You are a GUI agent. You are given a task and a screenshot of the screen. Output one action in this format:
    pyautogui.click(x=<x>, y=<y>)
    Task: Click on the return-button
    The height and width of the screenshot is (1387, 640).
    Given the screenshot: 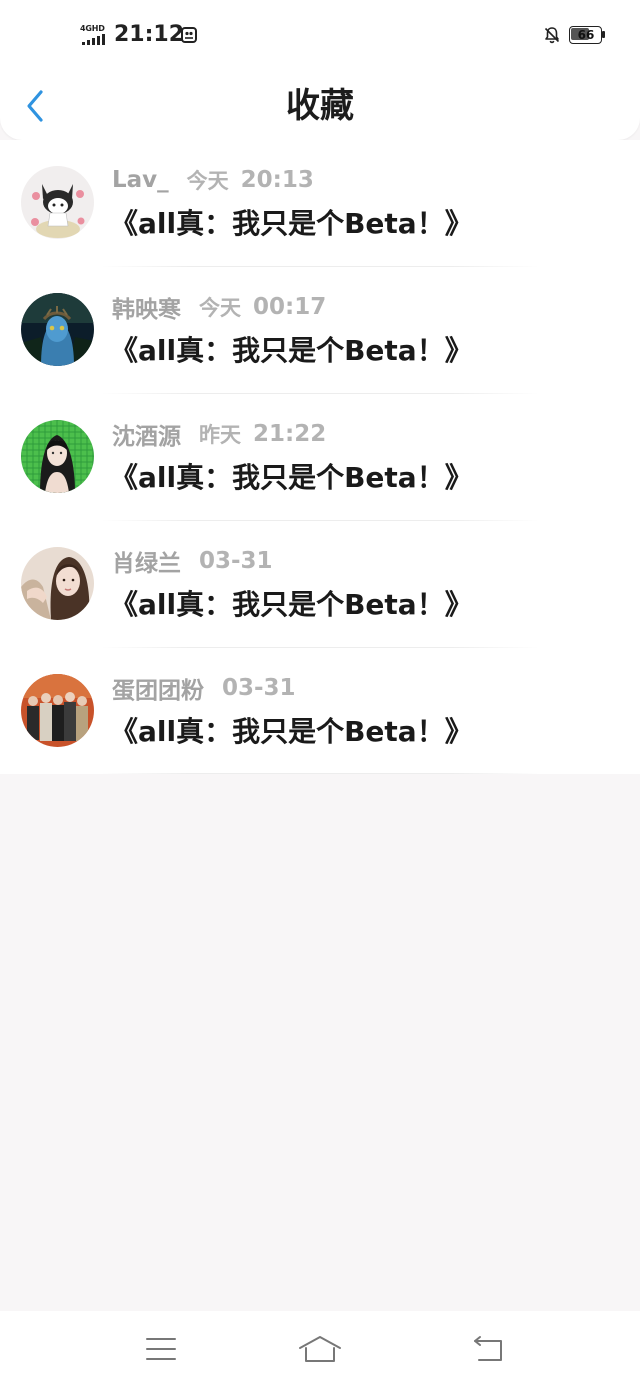 What is the action you would take?
    pyautogui.click(x=488, y=1349)
    